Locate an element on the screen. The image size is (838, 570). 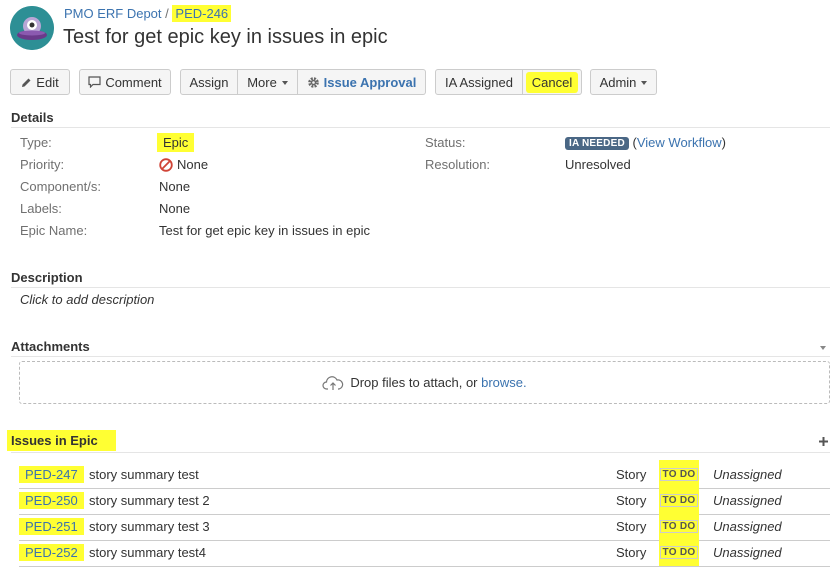
description-heading: Description is located at coordinates (47, 277).